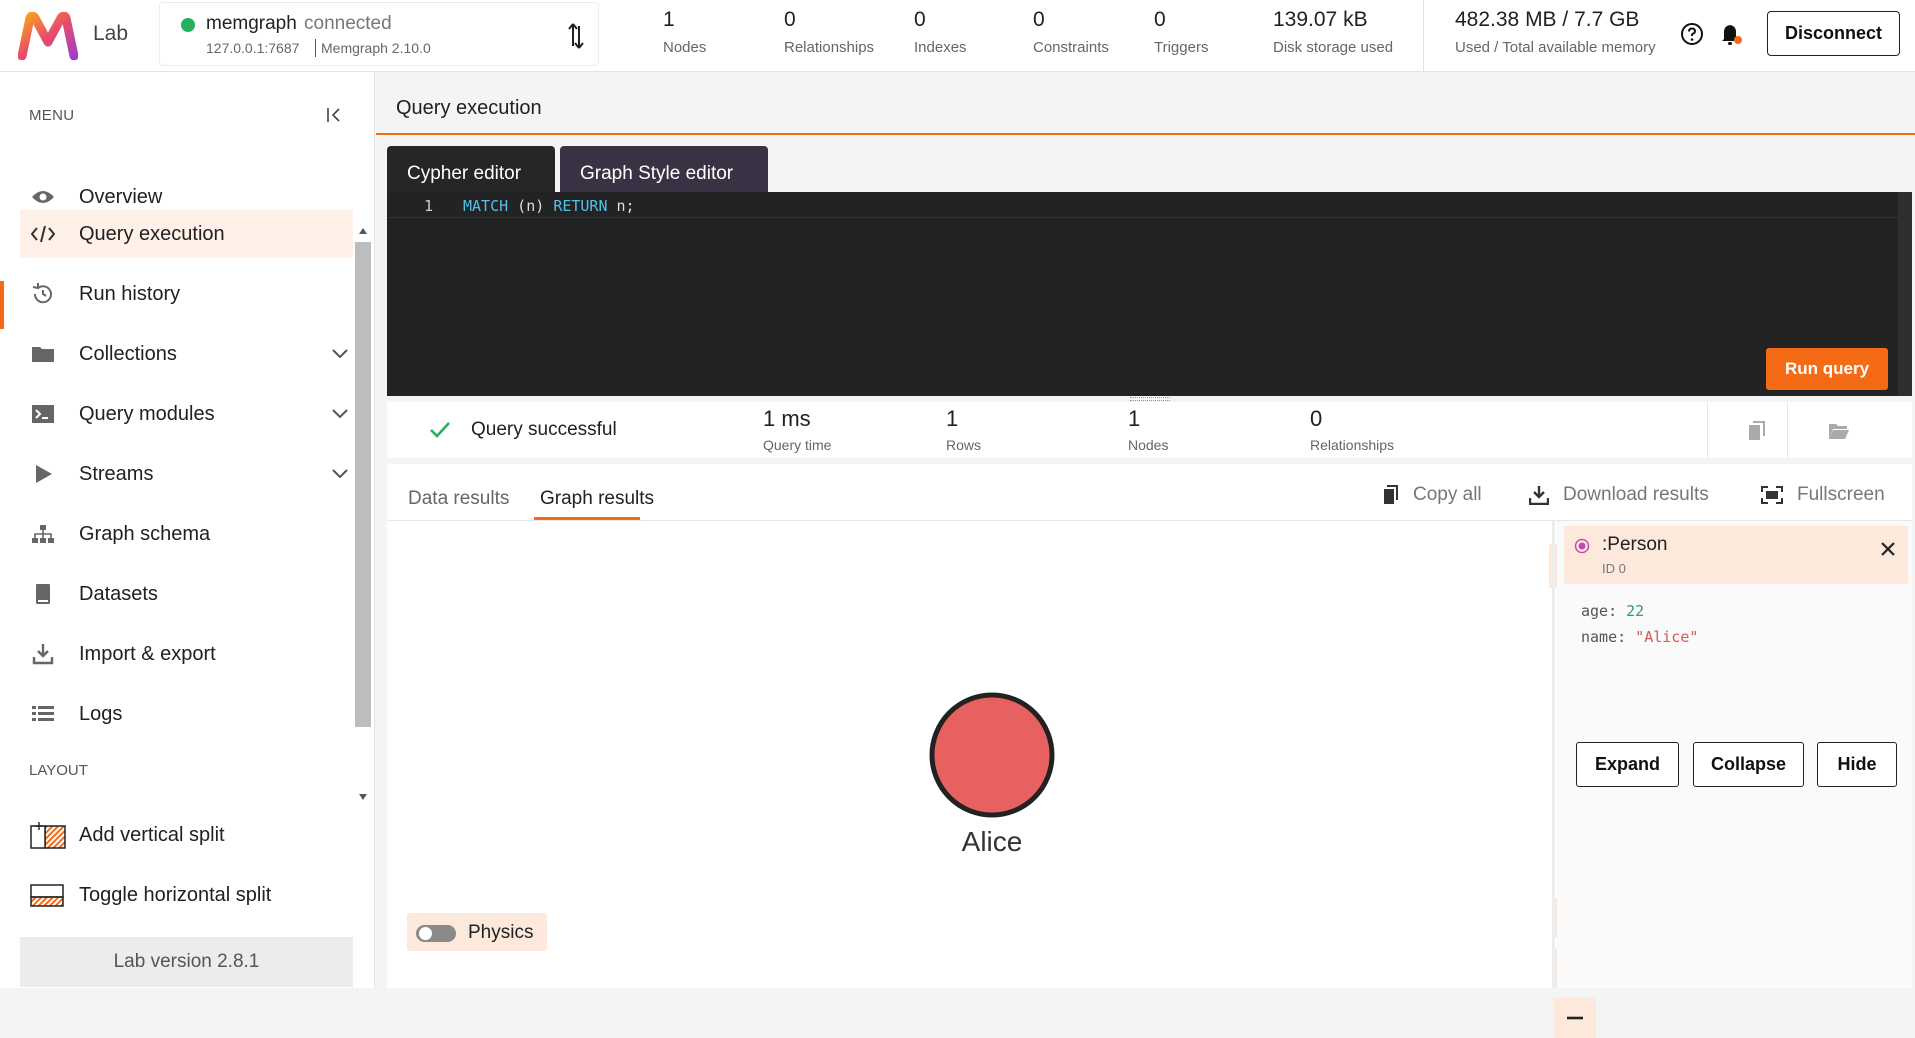 This screenshot has height=1038, width=1915. What do you see at coordinates (458, 499) in the screenshot?
I see `tab-data-results: Data results` at bounding box center [458, 499].